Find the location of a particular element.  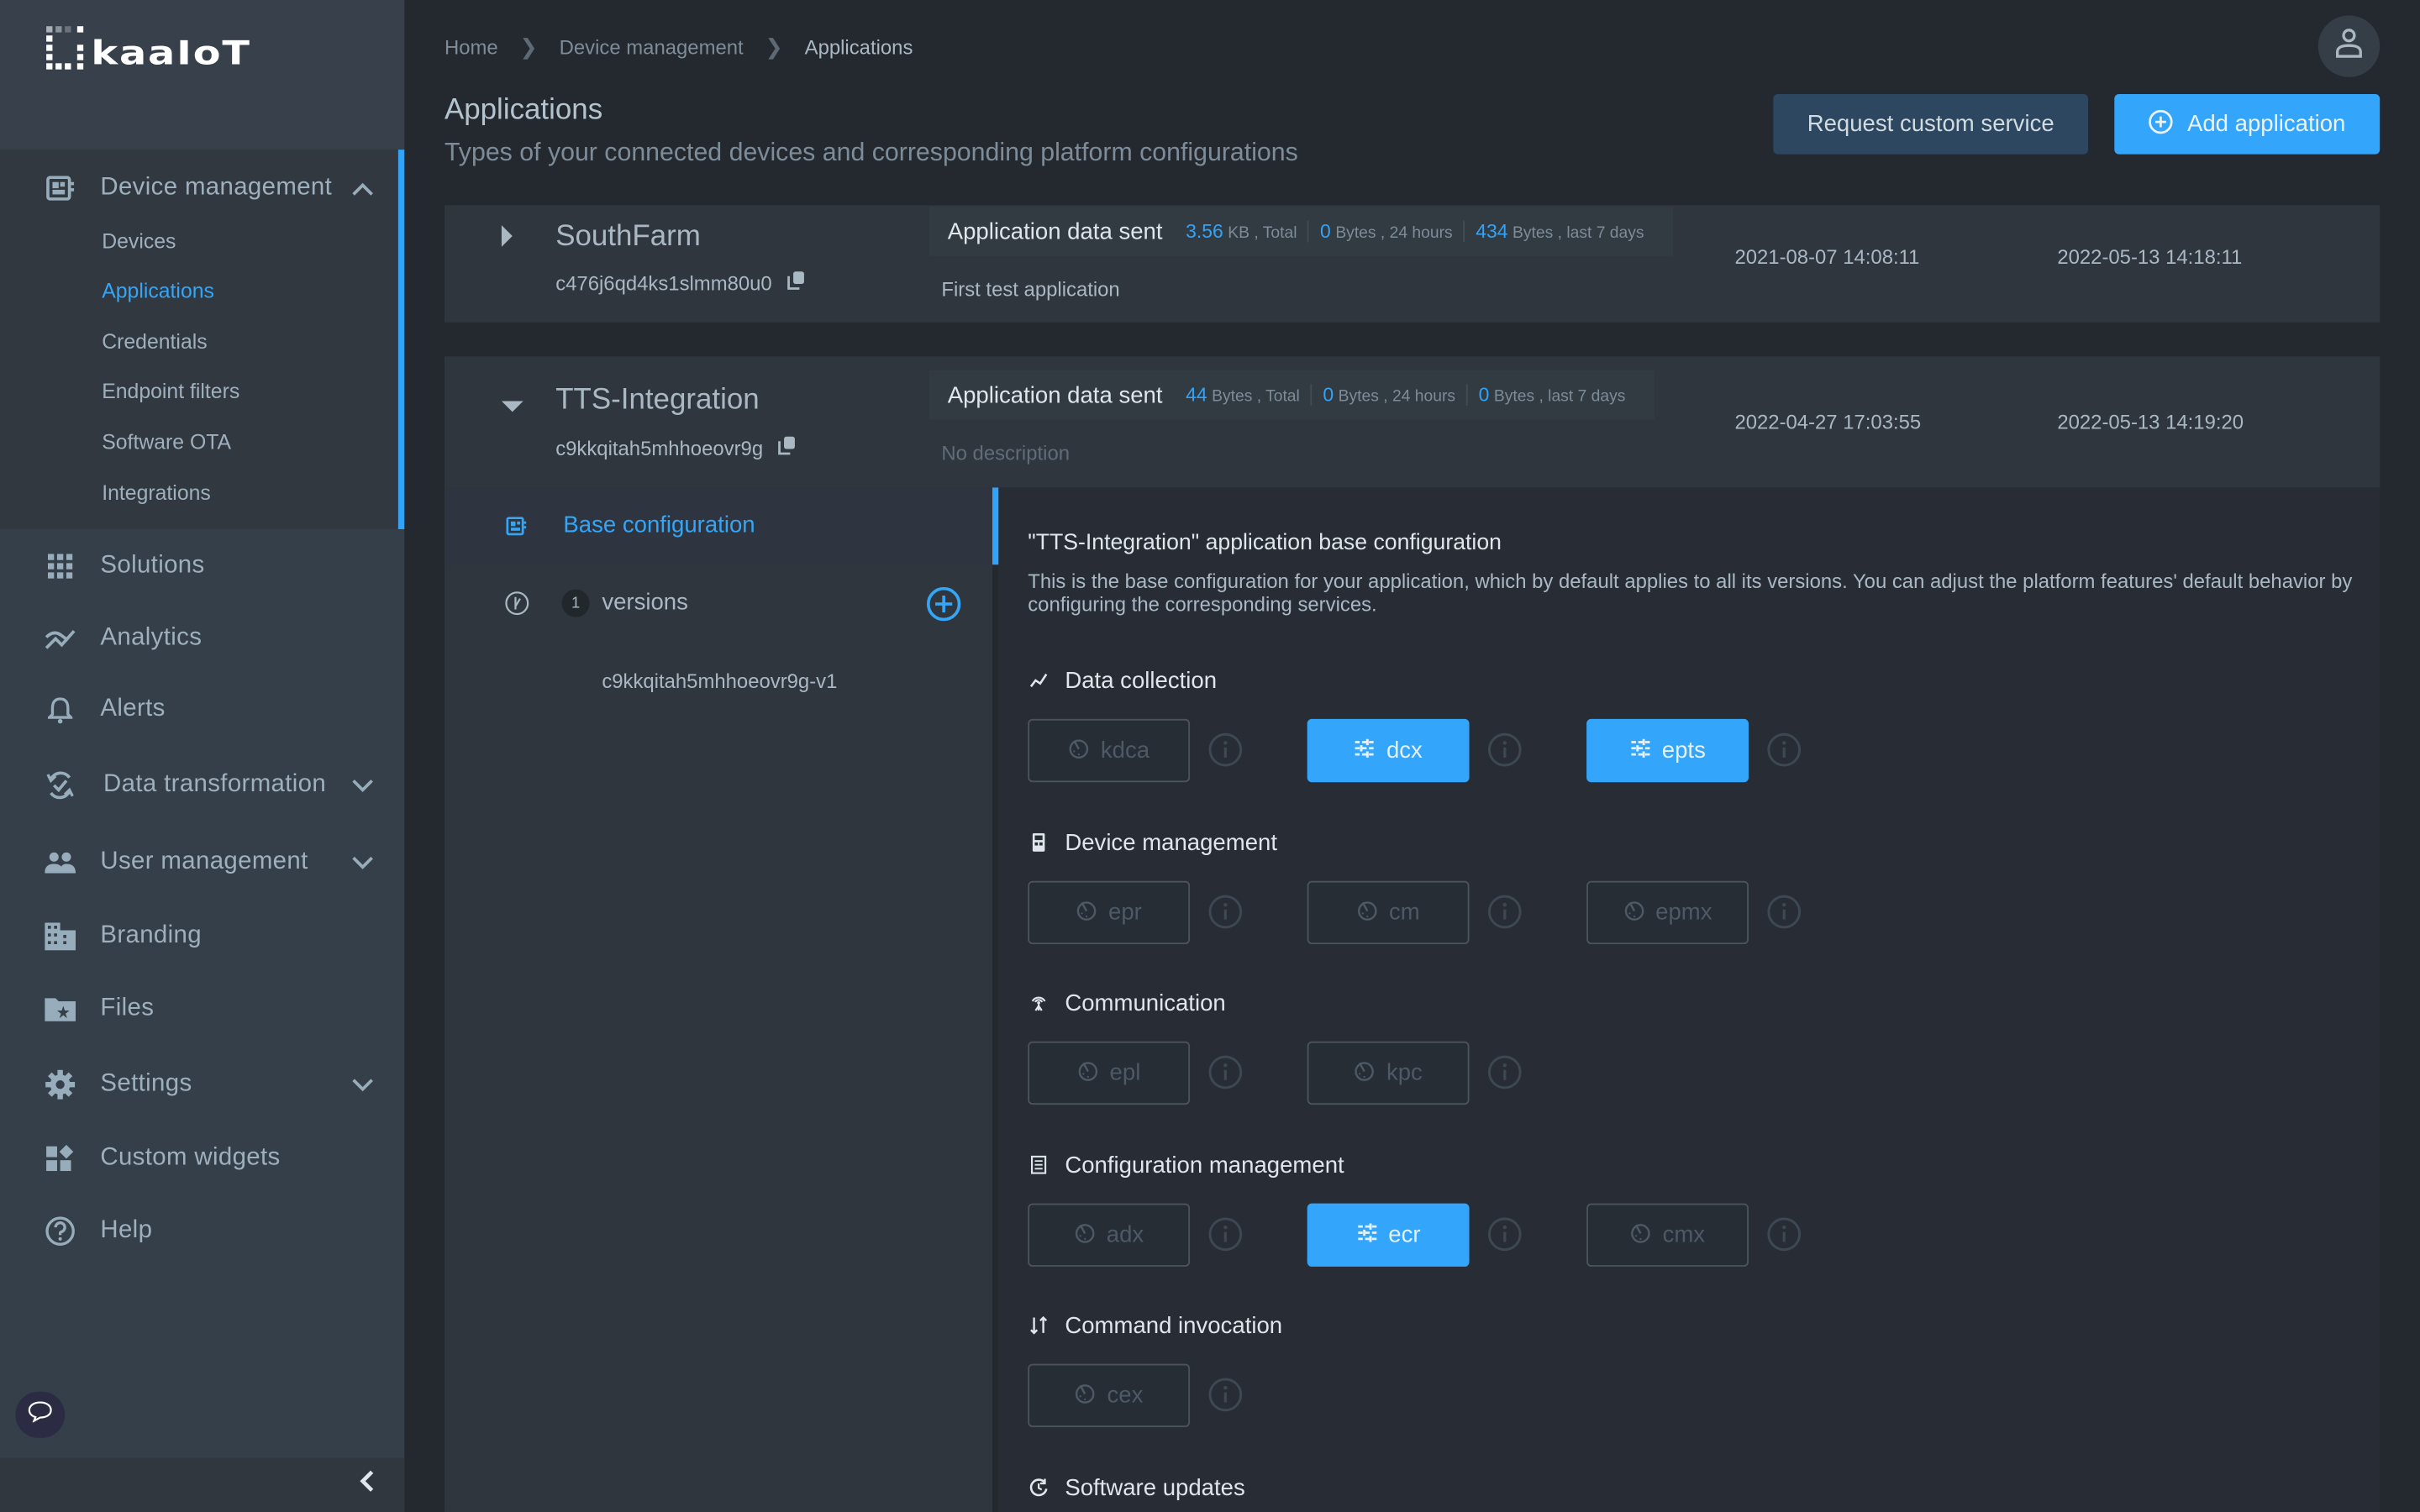

service-button-dcx: dcx is located at coordinates (1388, 750).